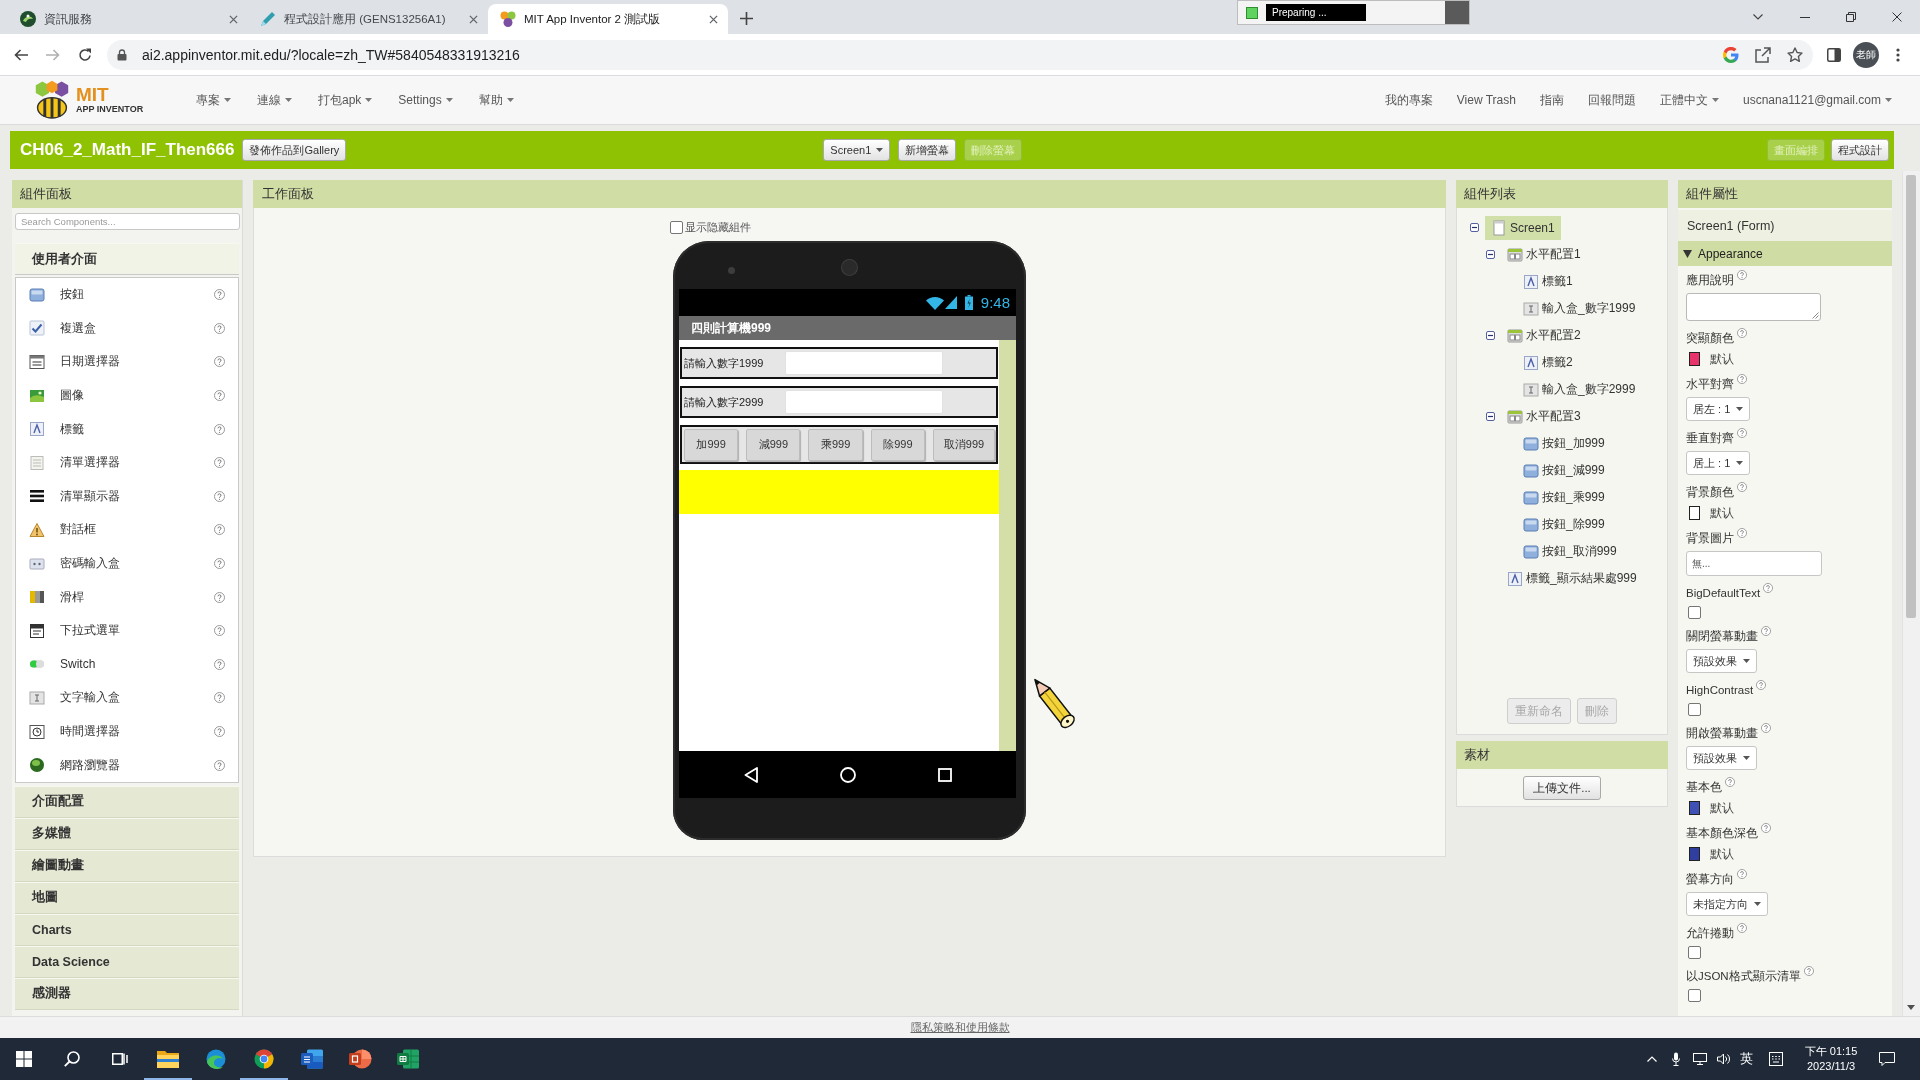 Image resolution: width=1920 pixels, height=1080 pixels. I want to click on palette-item: 滑桿, so click(127, 597).